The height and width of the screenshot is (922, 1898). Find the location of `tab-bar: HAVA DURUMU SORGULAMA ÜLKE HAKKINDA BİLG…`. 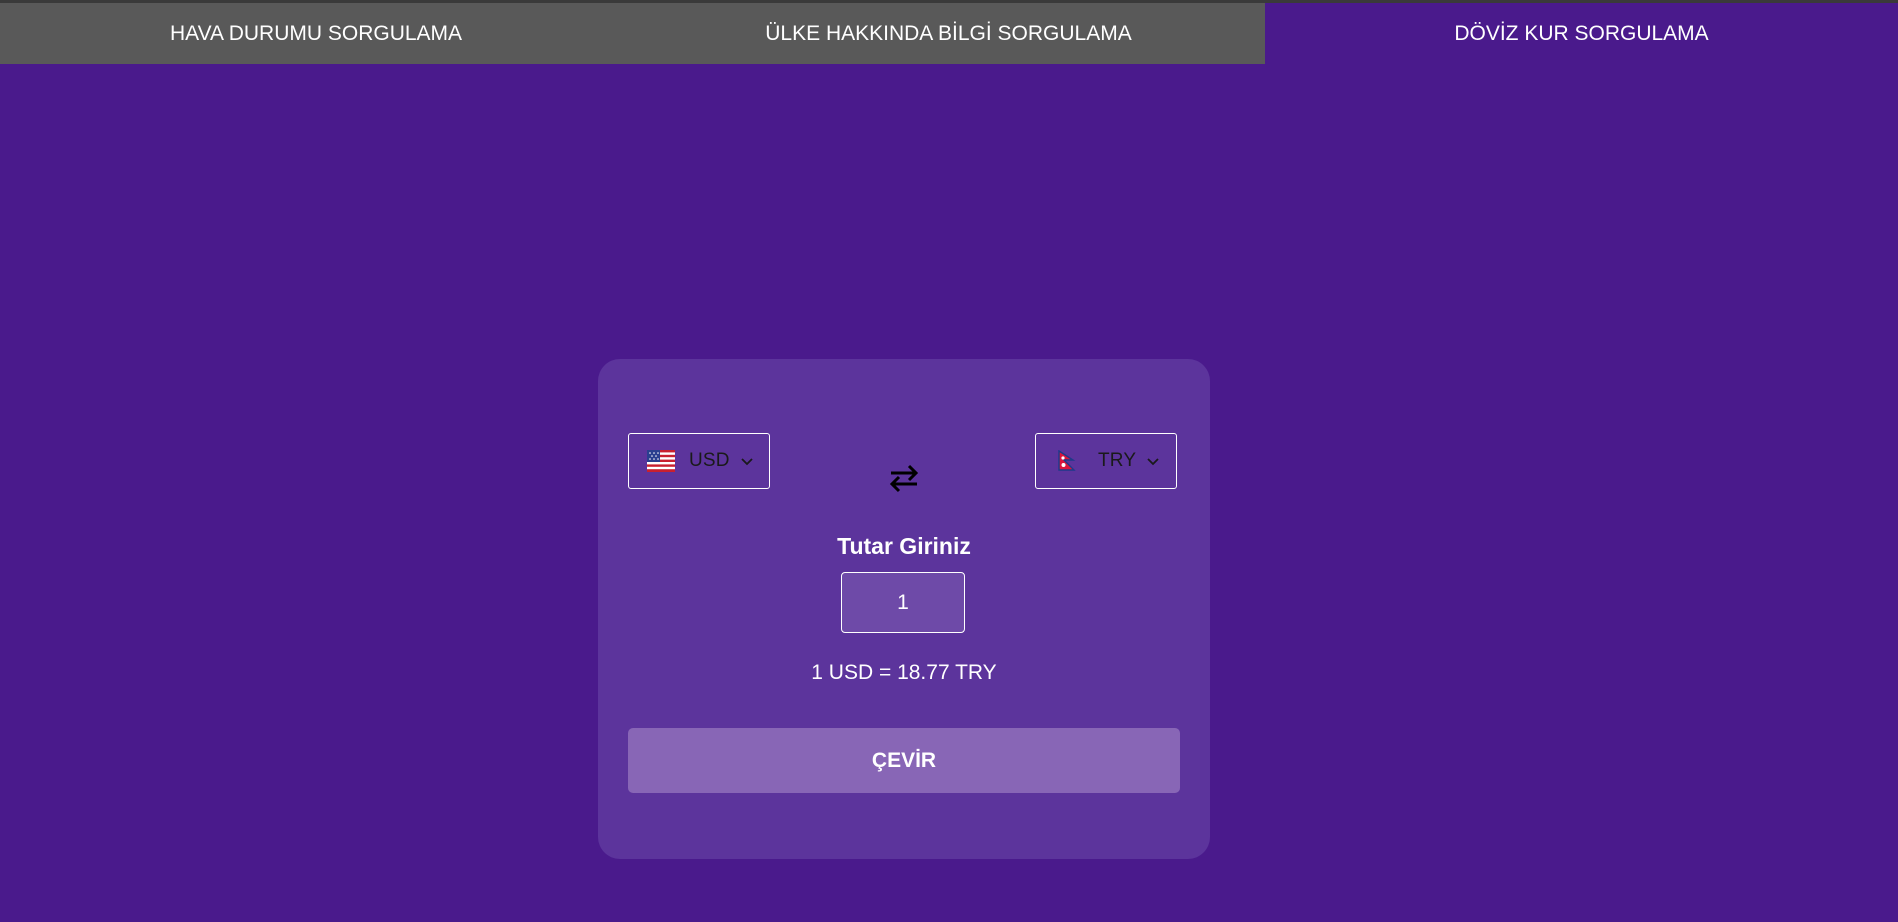

tab-bar: HAVA DURUMU SORGULAMA ÜLKE HAKKINDA BİLG… is located at coordinates (949, 33).